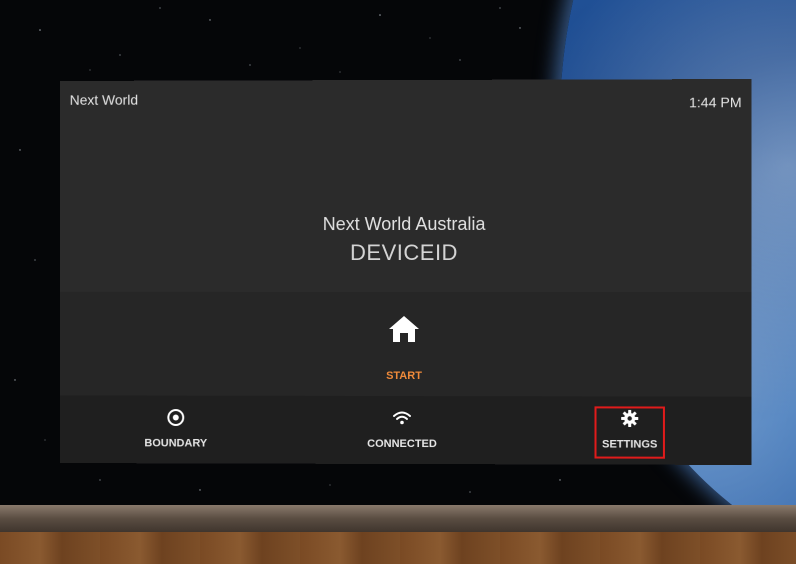 The image size is (796, 564). I want to click on device-id: DEVICEID, so click(404, 252).